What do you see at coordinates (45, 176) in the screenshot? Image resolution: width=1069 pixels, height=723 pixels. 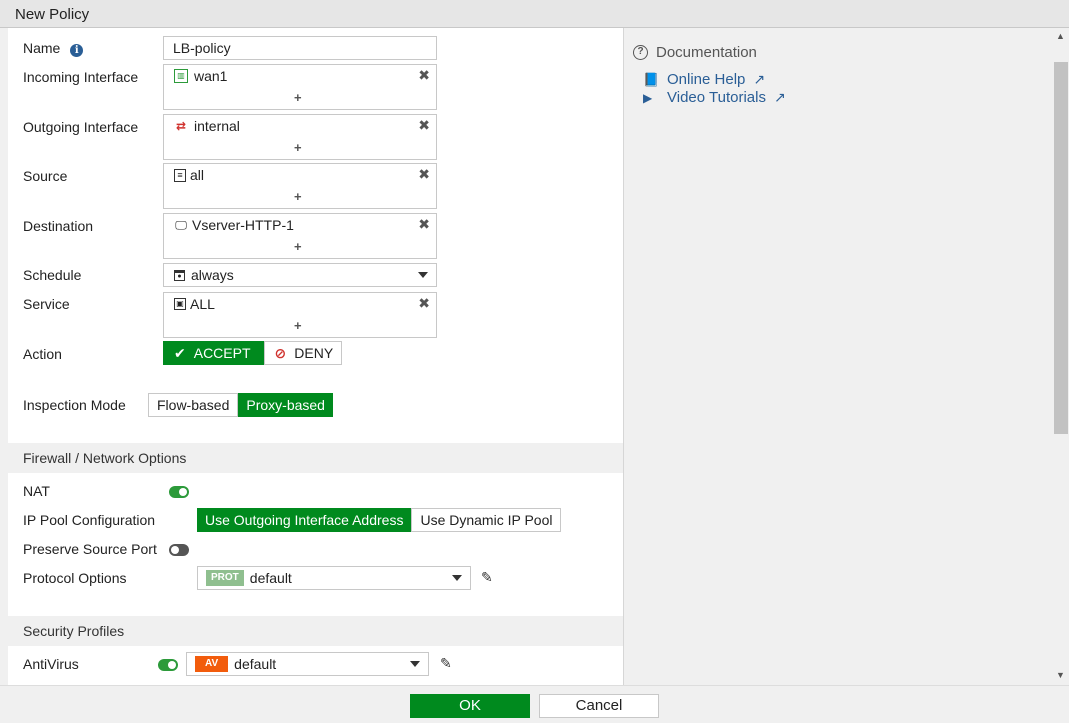 I see `source-label: Source` at bounding box center [45, 176].